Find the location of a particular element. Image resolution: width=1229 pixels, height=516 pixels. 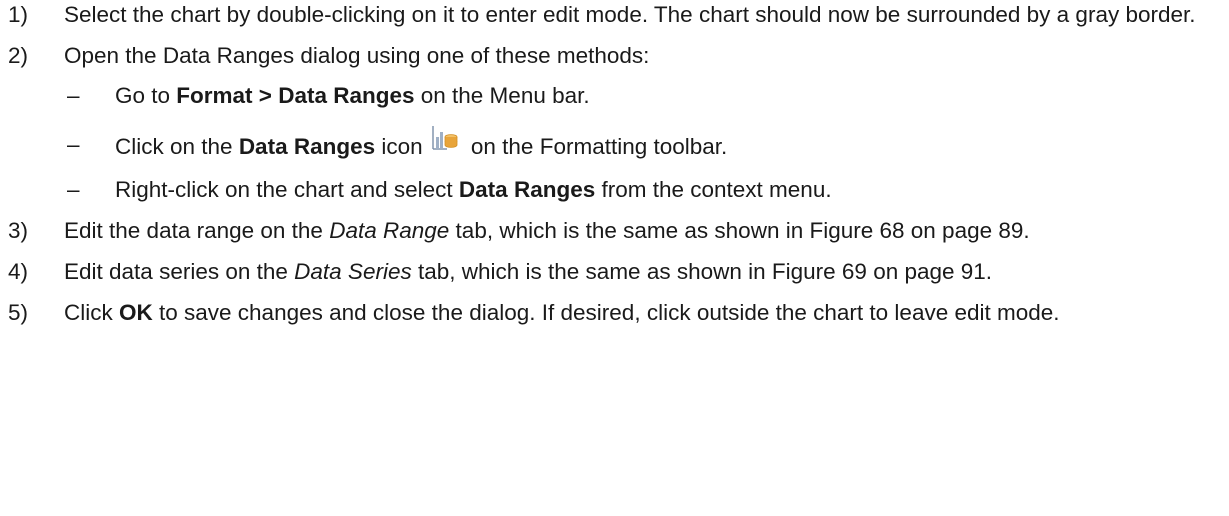

step-number: 3) is located at coordinates (18, 230).